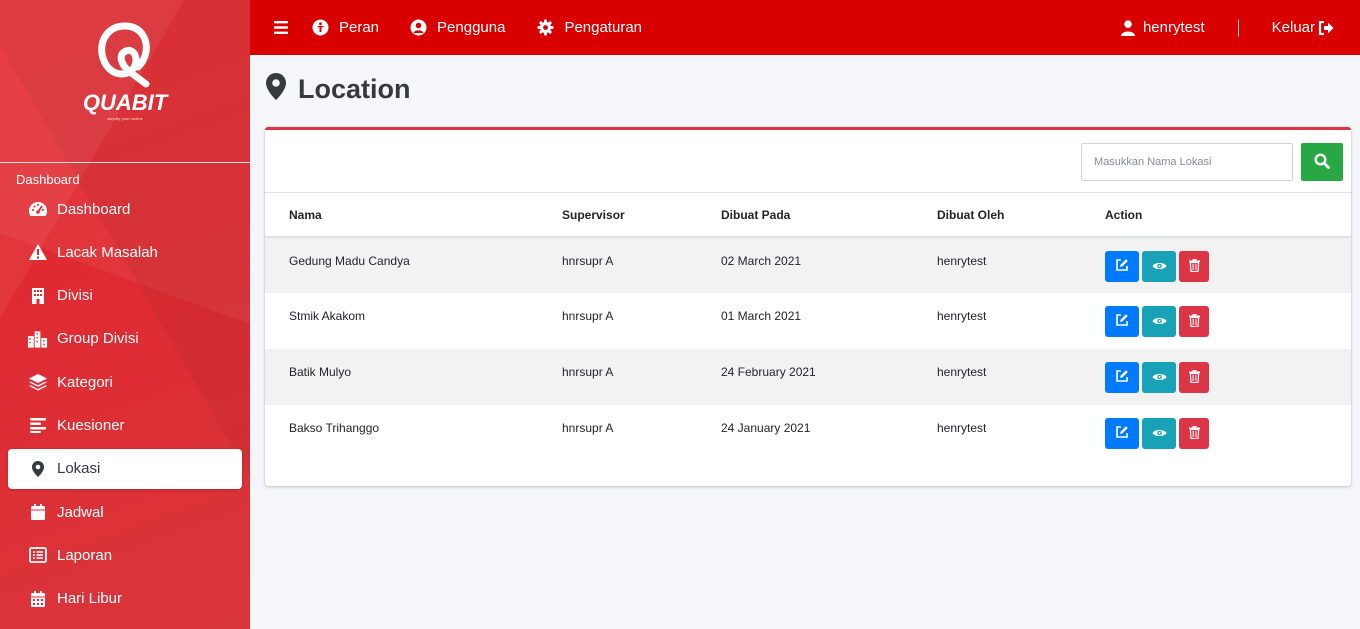 The image size is (1360, 629). I want to click on warning-icon, so click(37, 252).